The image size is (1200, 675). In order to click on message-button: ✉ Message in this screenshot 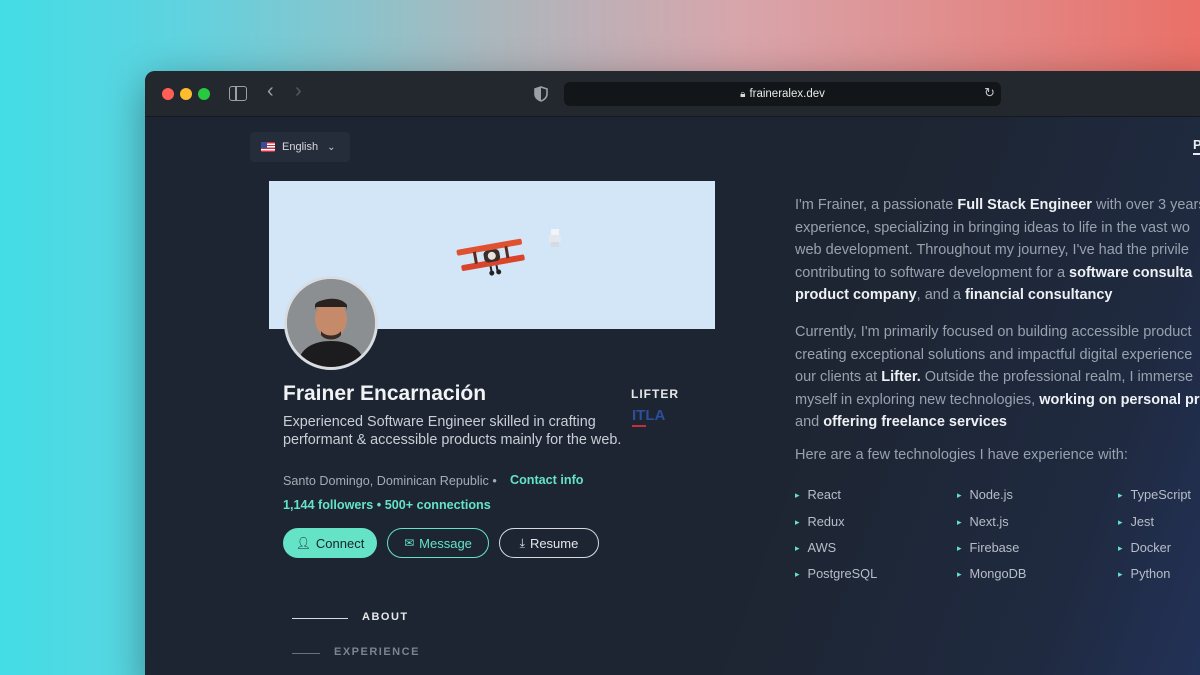, I will do `click(438, 543)`.